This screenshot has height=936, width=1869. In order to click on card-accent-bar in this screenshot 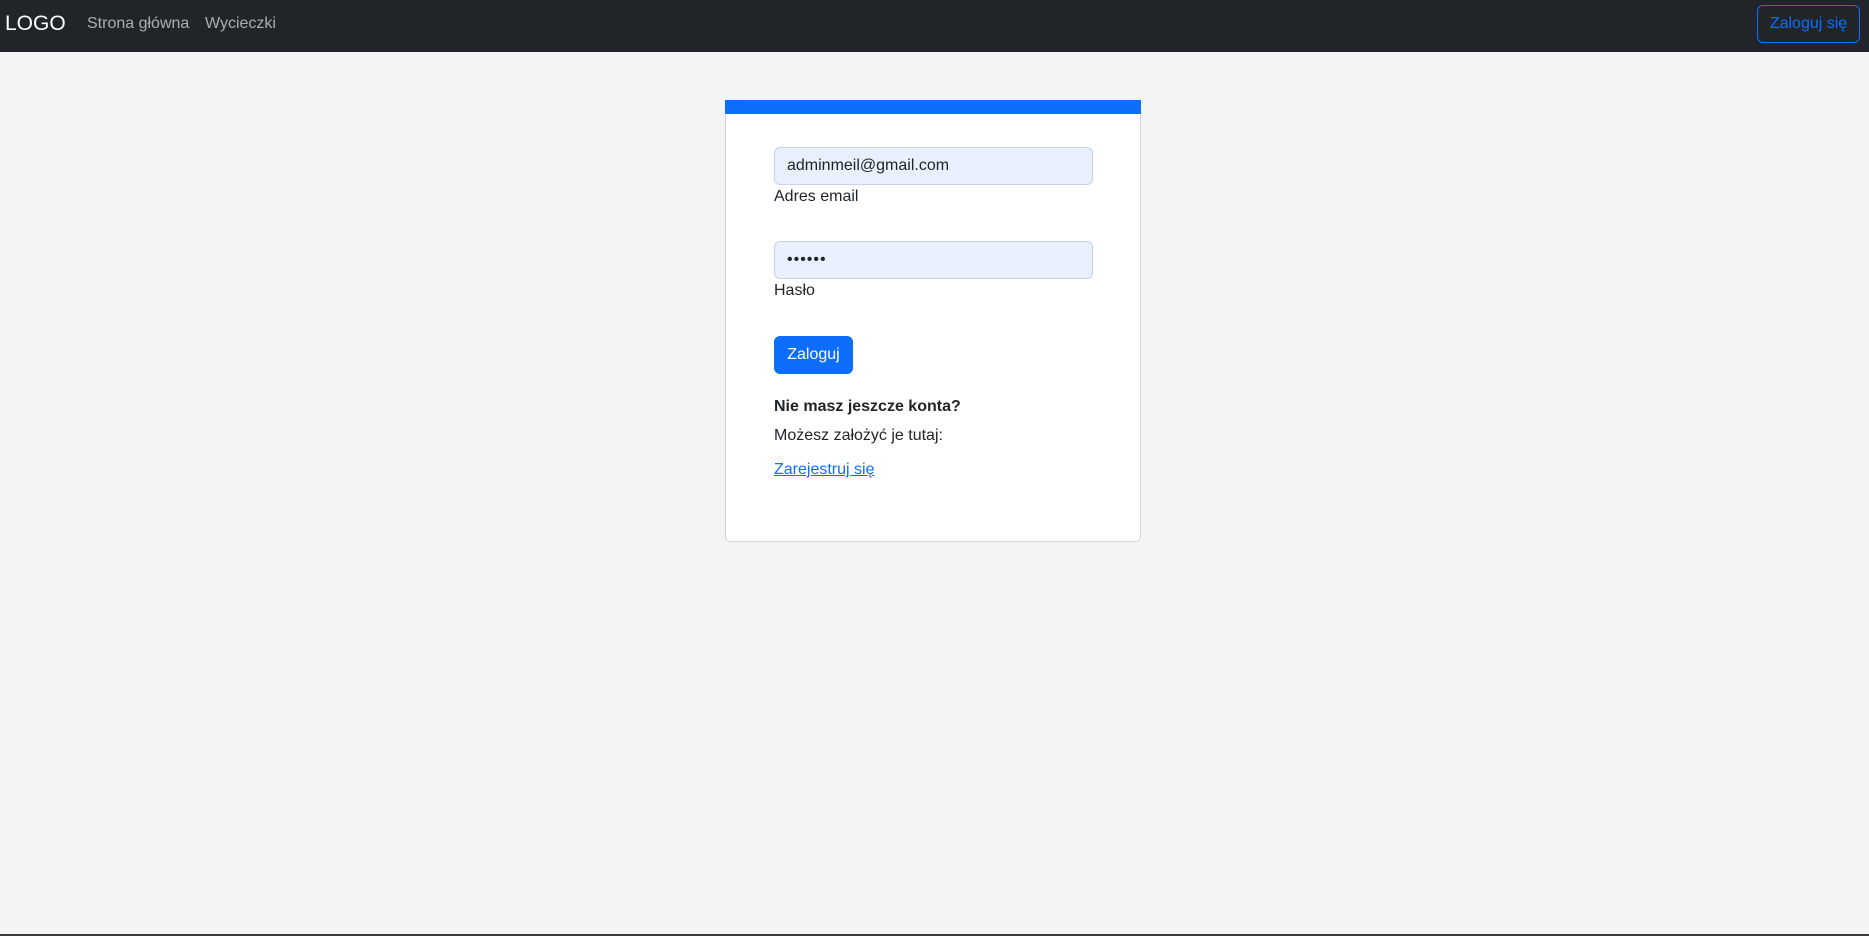, I will do `click(933, 107)`.